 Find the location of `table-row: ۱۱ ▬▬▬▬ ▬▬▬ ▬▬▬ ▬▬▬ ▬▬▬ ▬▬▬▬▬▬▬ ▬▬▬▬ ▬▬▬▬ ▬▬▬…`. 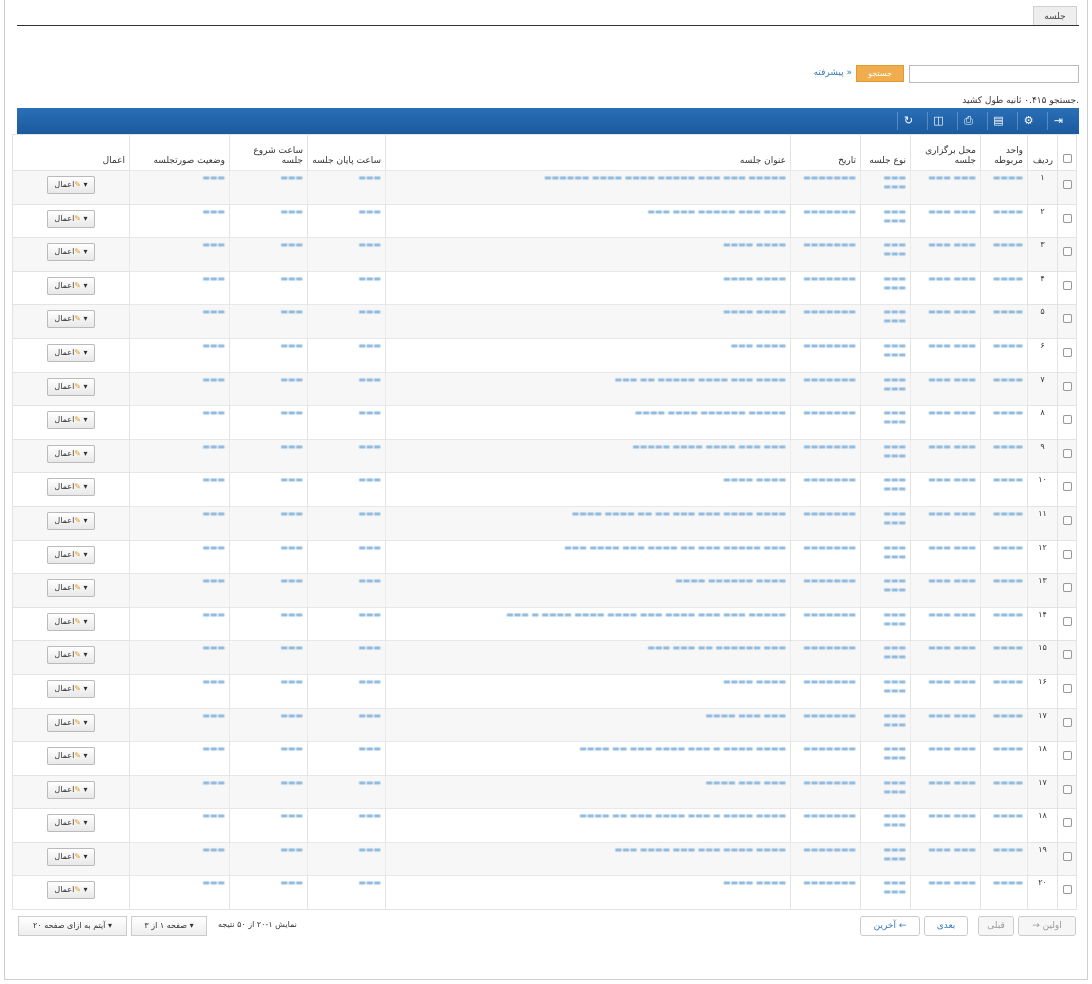

table-row: ۱۱ ▬▬▬▬ ▬▬▬ ▬▬▬ ▬▬▬ ▬▬▬ ▬▬▬▬▬▬▬ ▬▬▬▬ ▬▬▬▬ ▬▬▬… is located at coordinates (544, 523).